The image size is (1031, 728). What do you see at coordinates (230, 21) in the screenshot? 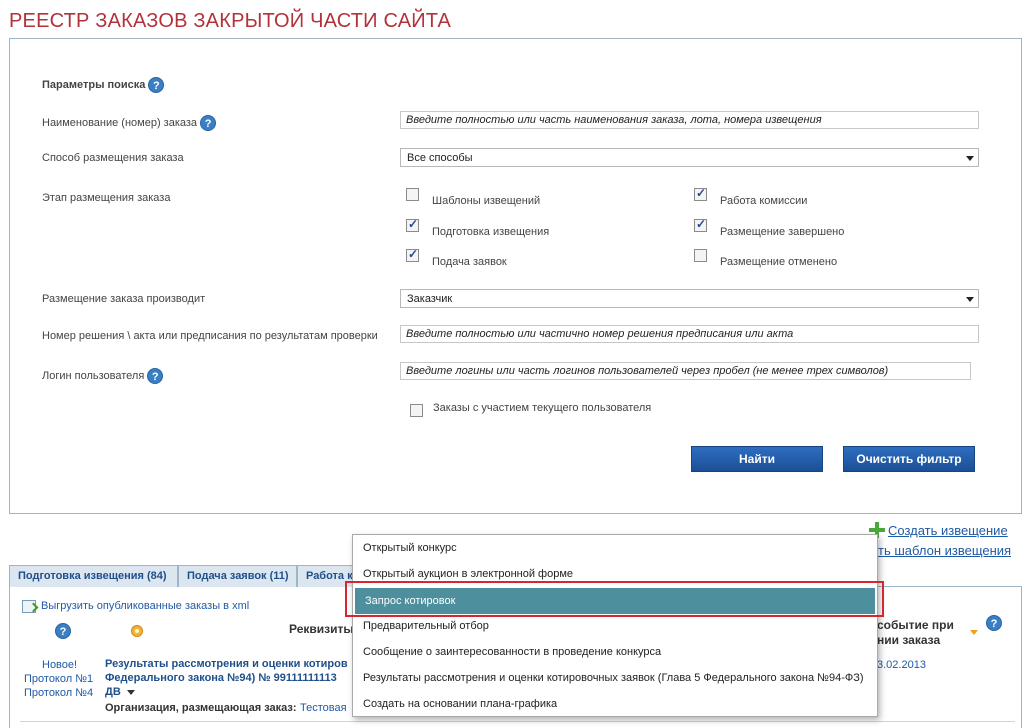
I see `page-title: РЕЕСТР ЗАКАЗОВ ЗАКРЫТОЙ ЧАСТИ САЙТА` at bounding box center [230, 21].